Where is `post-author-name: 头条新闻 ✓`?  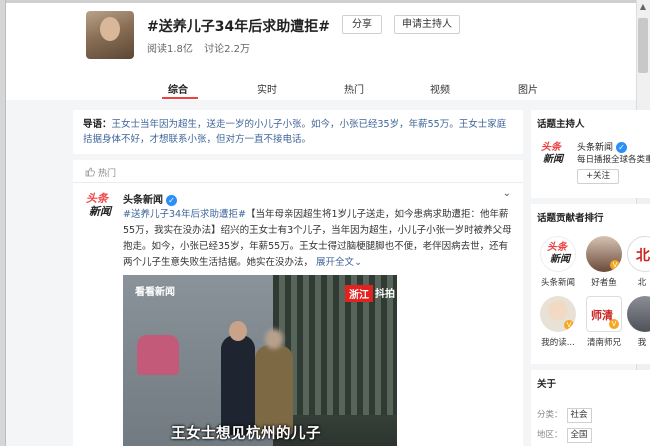
post-author-name: 头条新闻 ✓ is located at coordinates (150, 198).